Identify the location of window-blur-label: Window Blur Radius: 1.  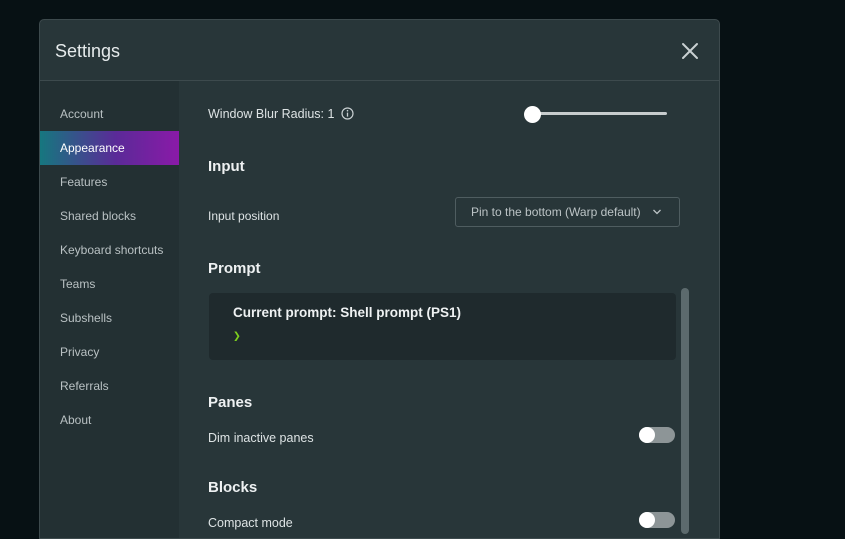
(271, 114).